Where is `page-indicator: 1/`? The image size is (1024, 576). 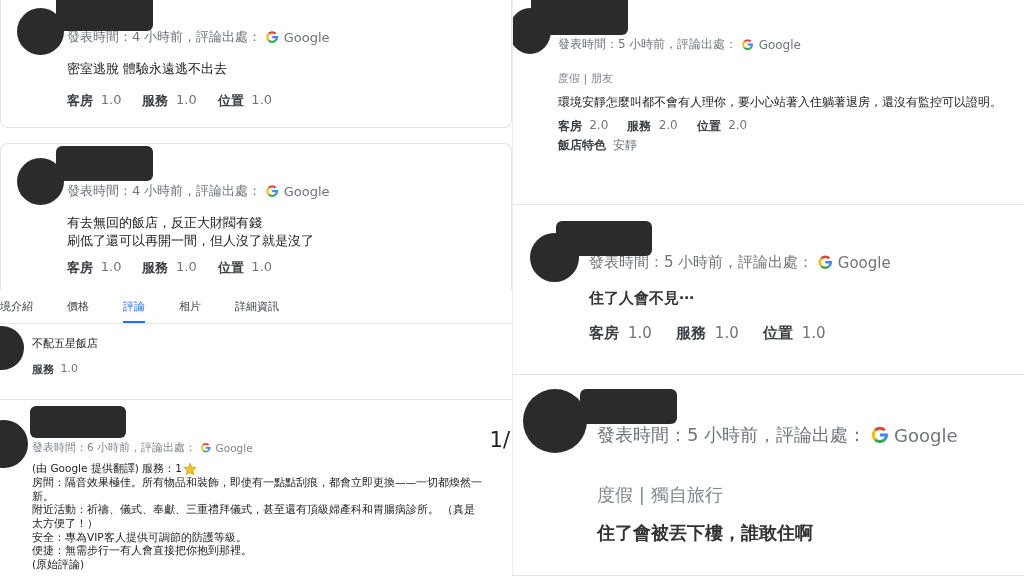 page-indicator: 1/ is located at coordinates (499, 440).